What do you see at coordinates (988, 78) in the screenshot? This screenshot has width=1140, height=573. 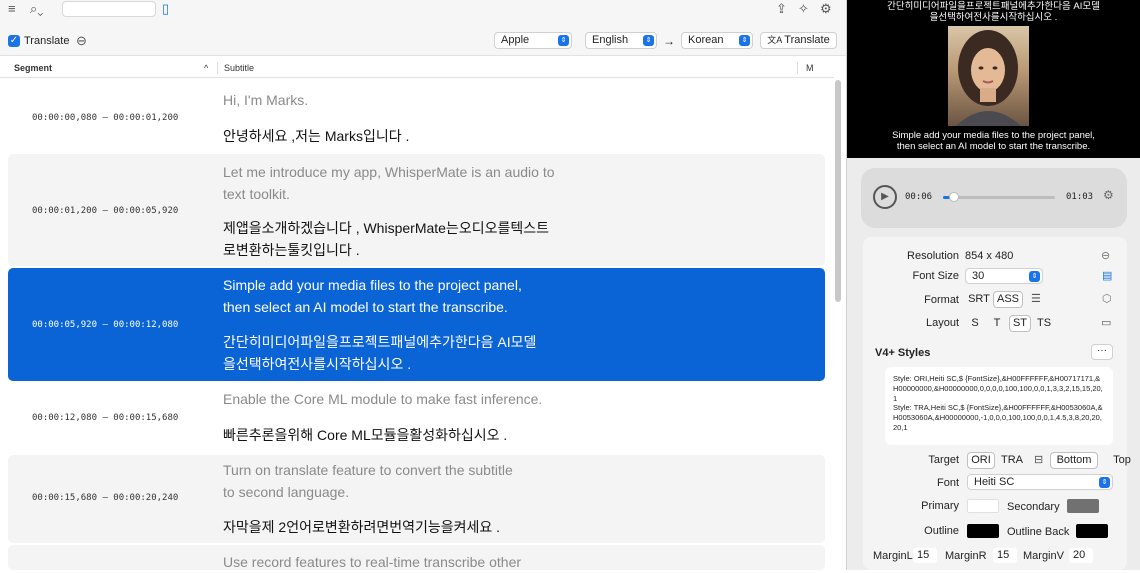 I see `portrait-image` at bounding box center [988, 78].